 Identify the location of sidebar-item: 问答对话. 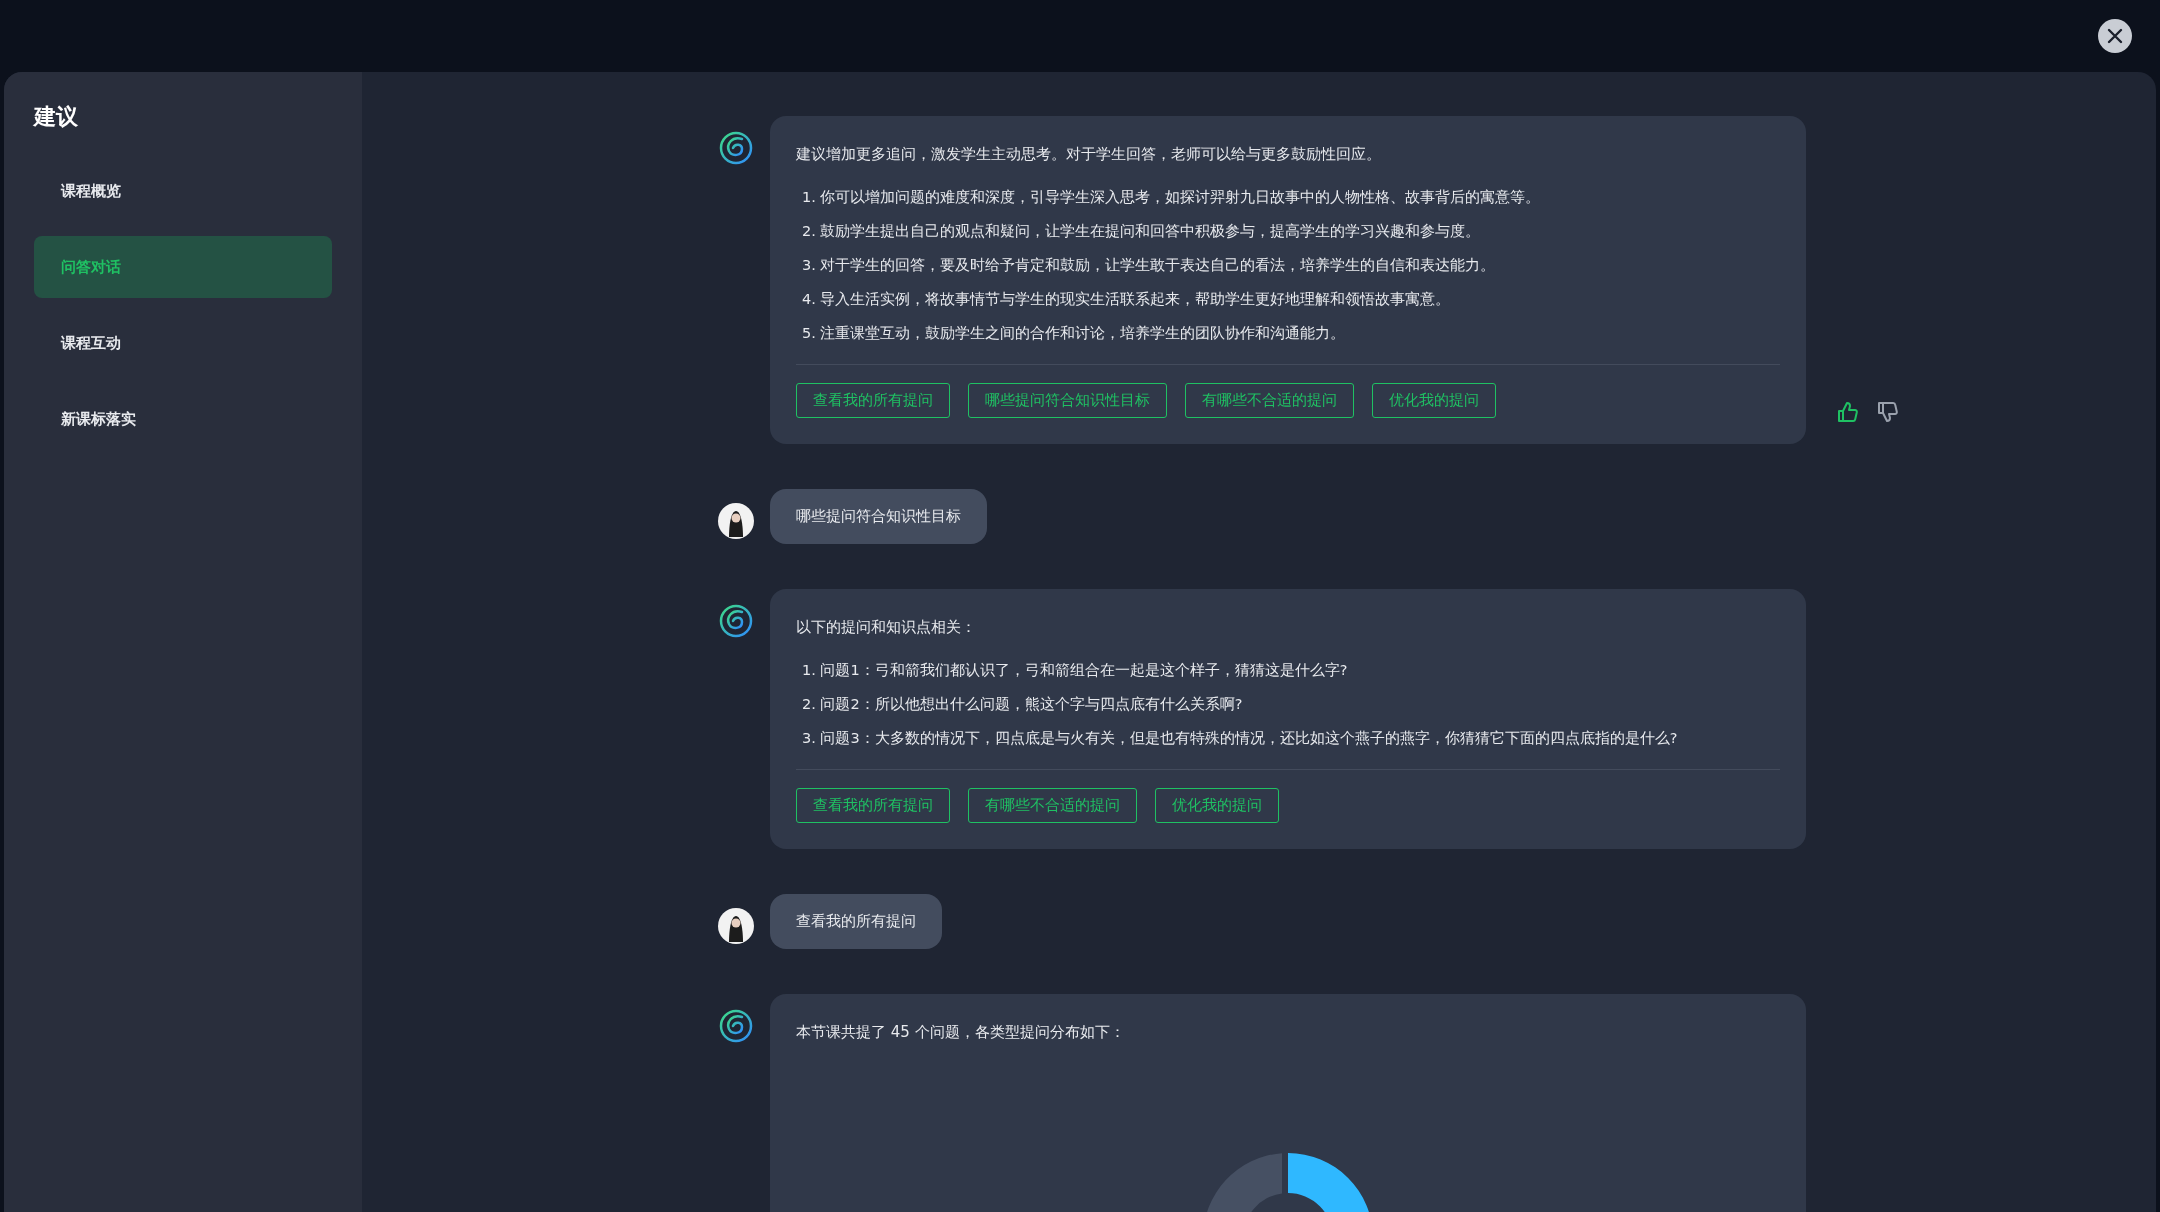
(183, 267).